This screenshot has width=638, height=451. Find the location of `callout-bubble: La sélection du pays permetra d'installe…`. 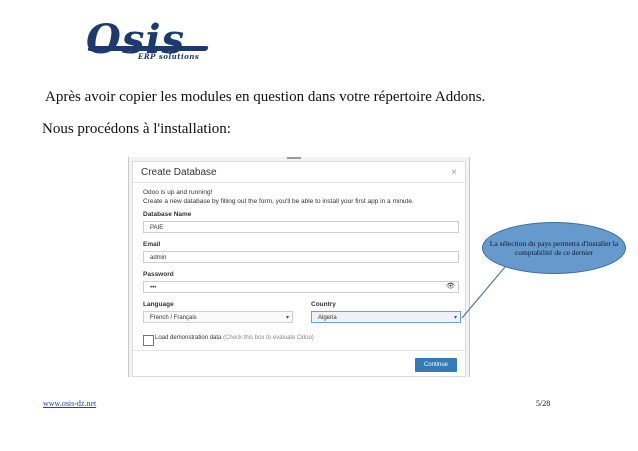

callout-bubble: La sélection du pays permetra d'installe… is located at coordinates (554, 248).